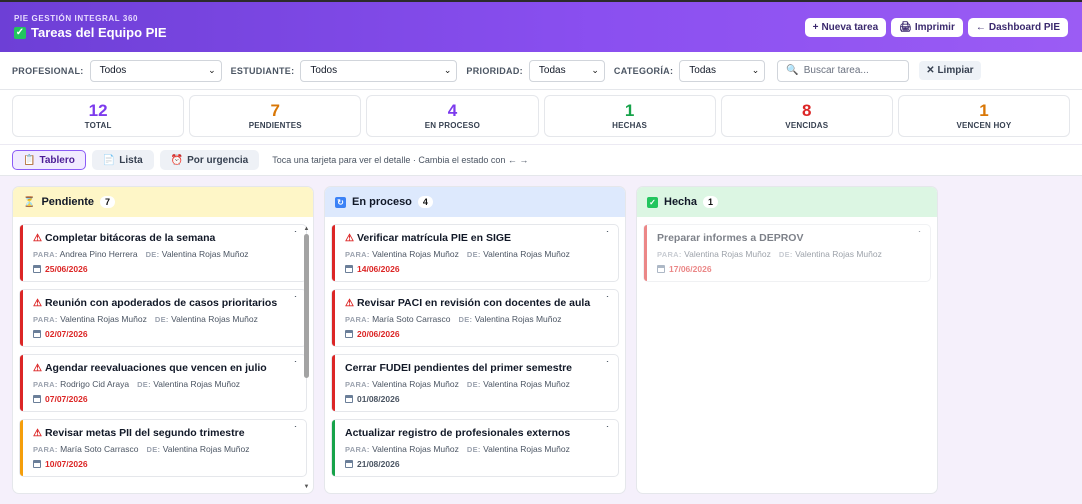 The width and height of the screenshot is (1082, 504). What do you see at coordinates (98, 116) in the screenshot?
I see `stat-card: 12 TOTAL` at bounding box center [98, 116].